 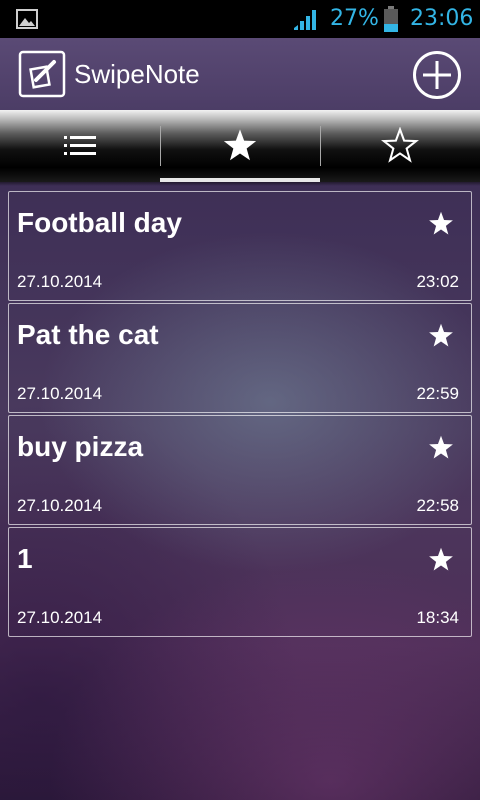 I want to click on list-icon, so click(x=80, y=145).